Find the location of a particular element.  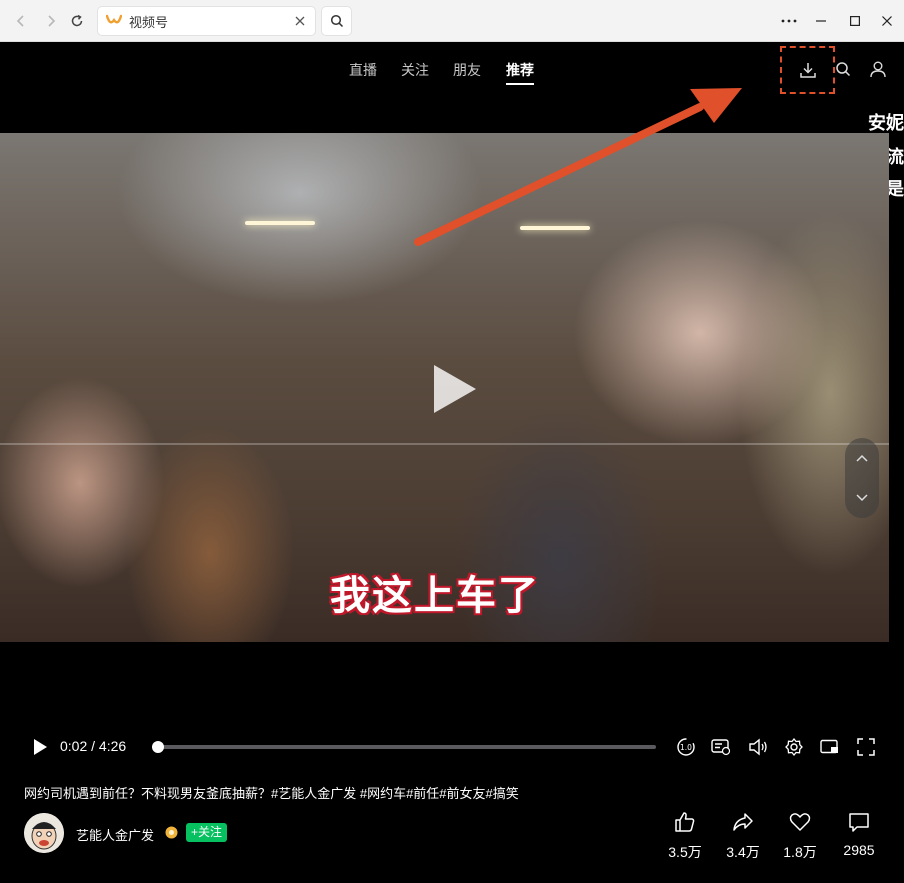

play-button is located at coordinates (40, 747).